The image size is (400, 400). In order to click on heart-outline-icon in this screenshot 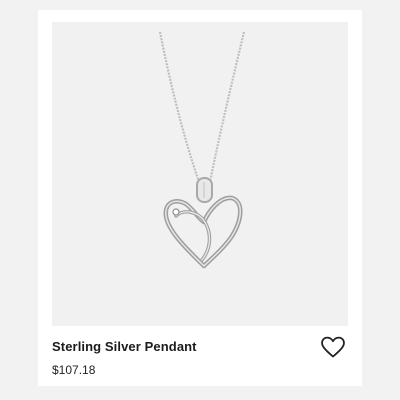, I will do `click(333, 347)`.